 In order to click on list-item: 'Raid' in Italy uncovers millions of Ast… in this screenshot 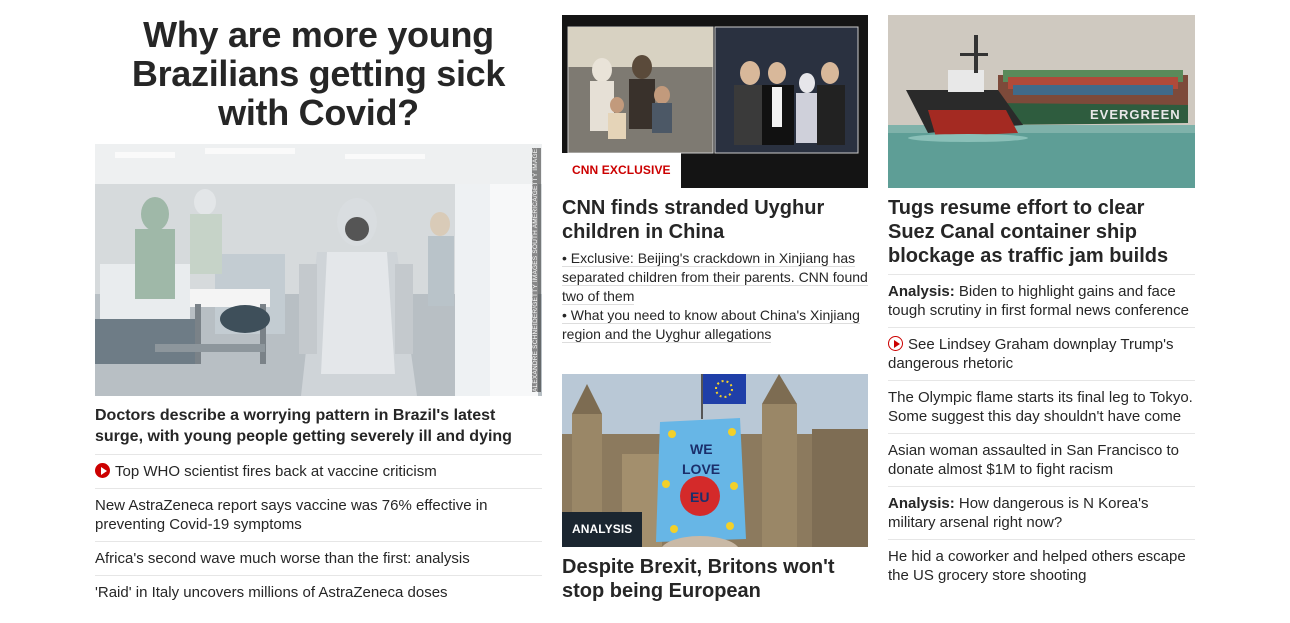, I will do `click(318, 592)`.